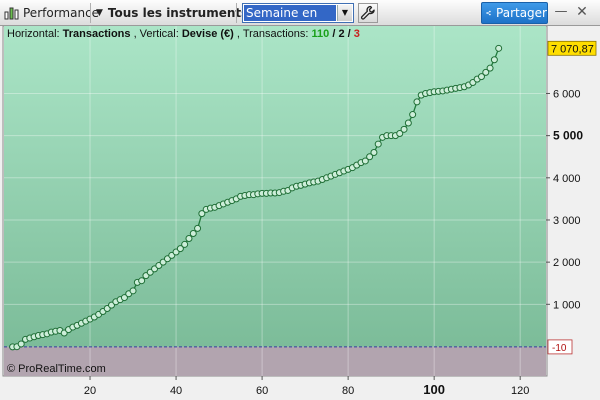 Image resolution: width=600 pixels, height=400 pixels. What do you see at coordinates (290, 20) in the screenshot?
I see `period-selected-value: Semaine en cours` at bounding box center [290, 20].